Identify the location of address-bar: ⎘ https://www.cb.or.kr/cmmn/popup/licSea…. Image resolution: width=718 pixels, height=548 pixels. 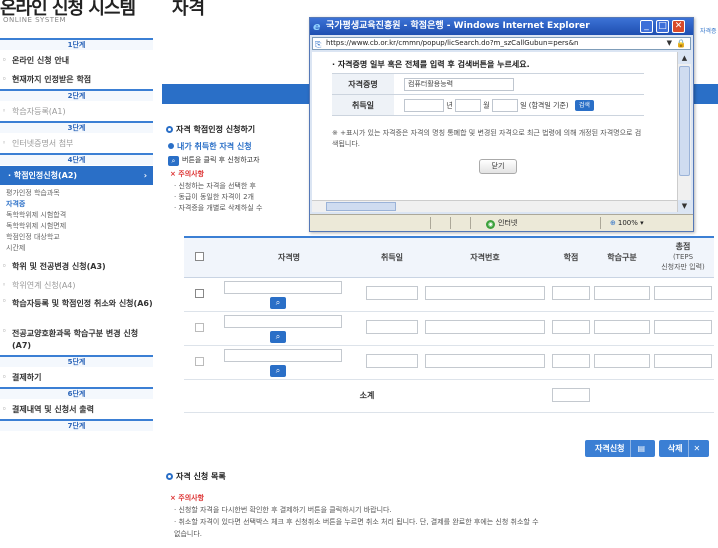
(501, 43).